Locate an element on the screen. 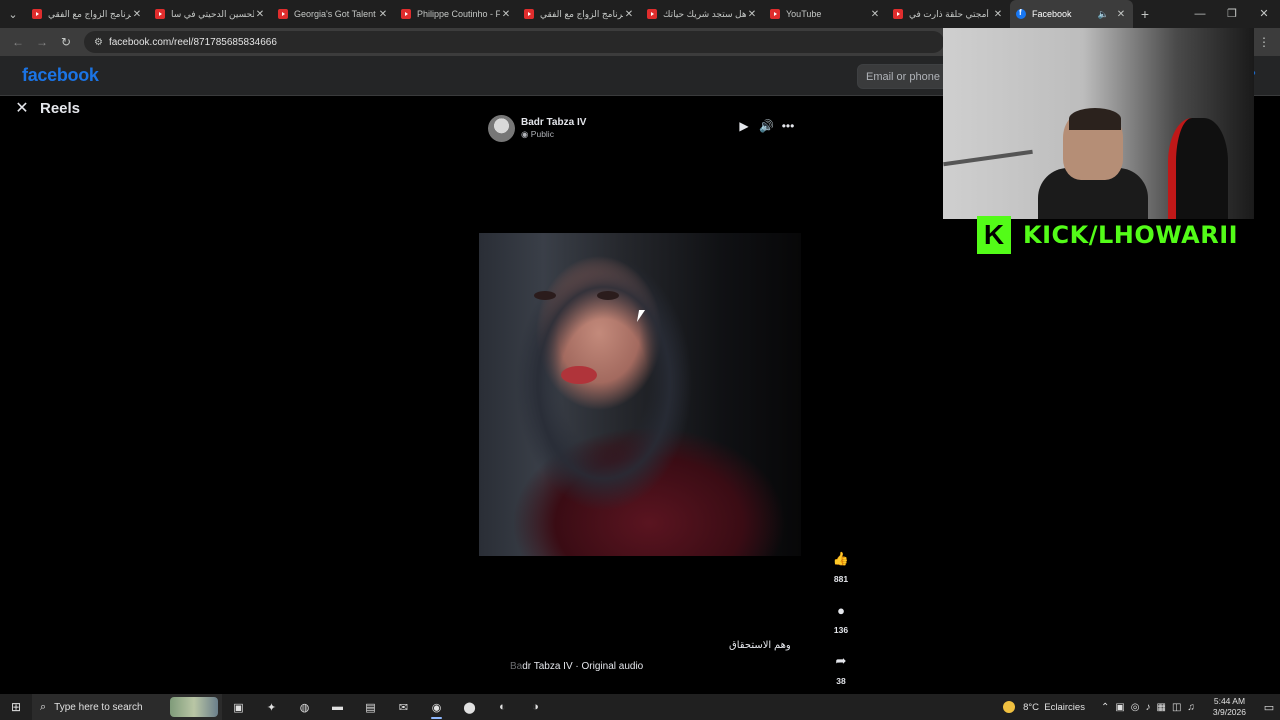 The width and height of the screenshot is (1280, 720). weather-text: Eclaircies is located at coordinates (1064, 707).